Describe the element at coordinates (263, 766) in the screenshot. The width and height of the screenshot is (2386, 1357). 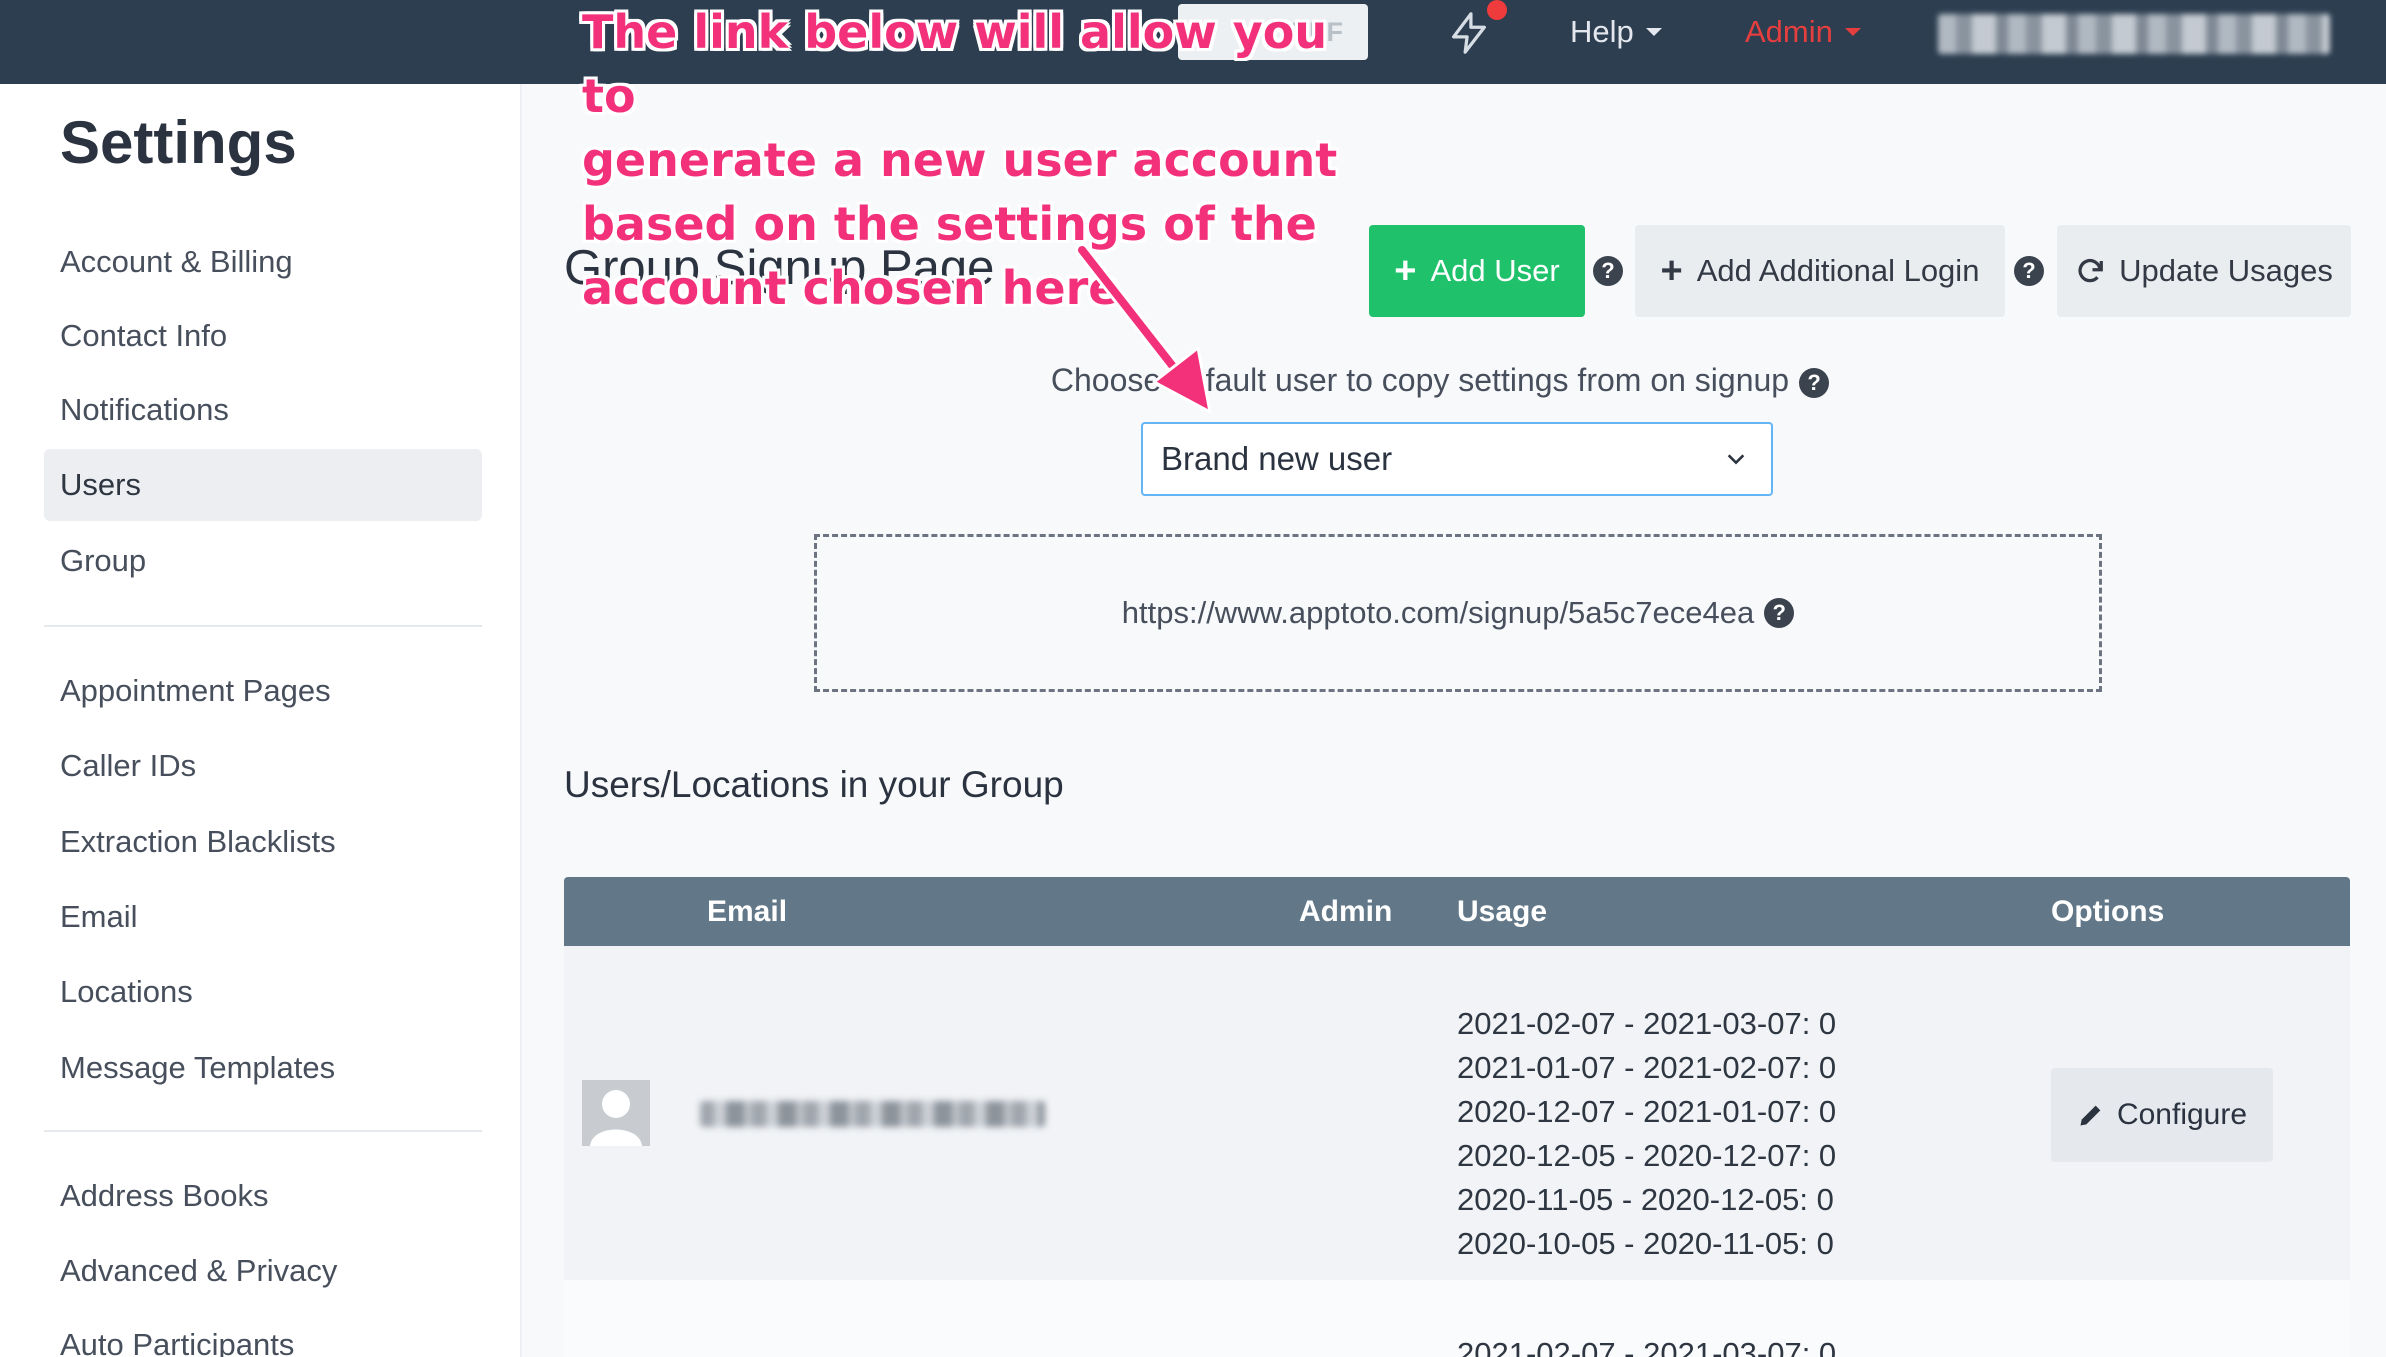
I see `sidebar-item-caller-ids: Caller IDs` at that location.